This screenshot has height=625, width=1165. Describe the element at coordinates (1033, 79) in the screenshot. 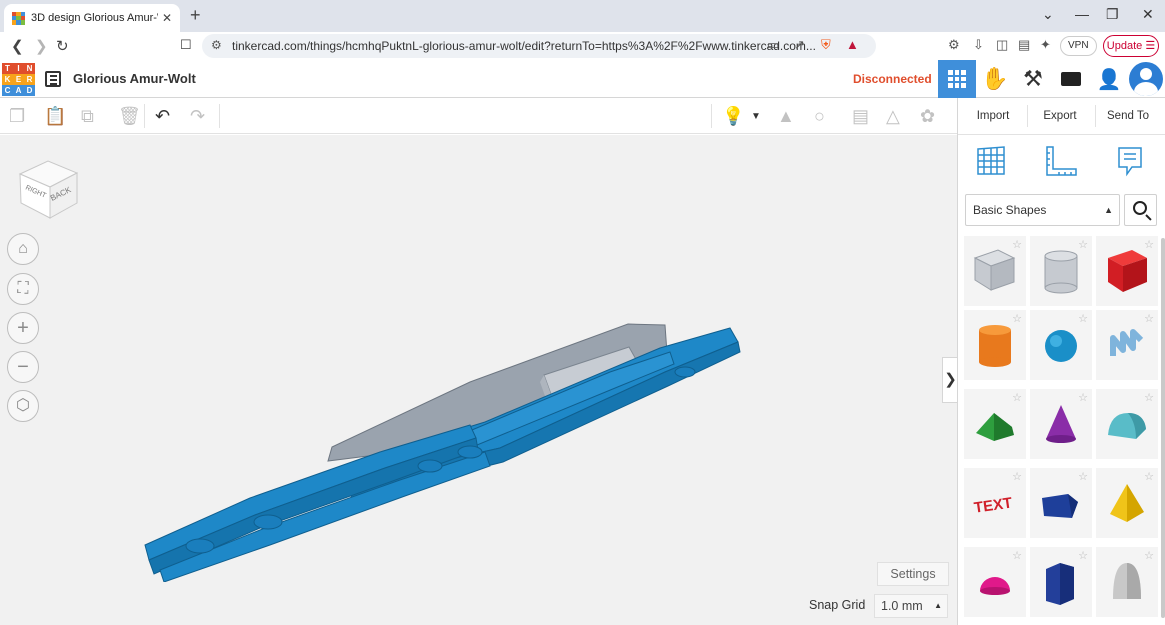

I see `sim-lab-button: ⚒` at that location.